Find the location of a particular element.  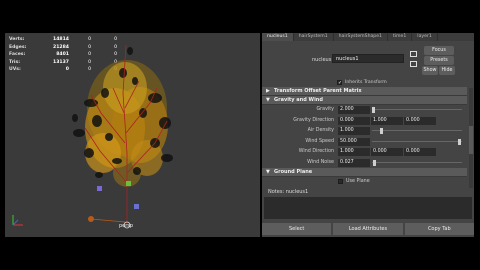

notes-label: Notes: nucleus1 is located at coordinates (368, 192).